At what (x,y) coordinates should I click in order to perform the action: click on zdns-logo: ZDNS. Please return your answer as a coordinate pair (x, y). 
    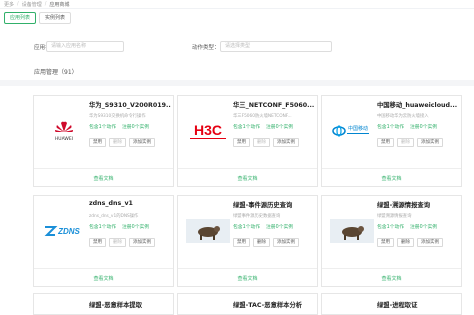
    Looking at the image, I should click on (64, 231).